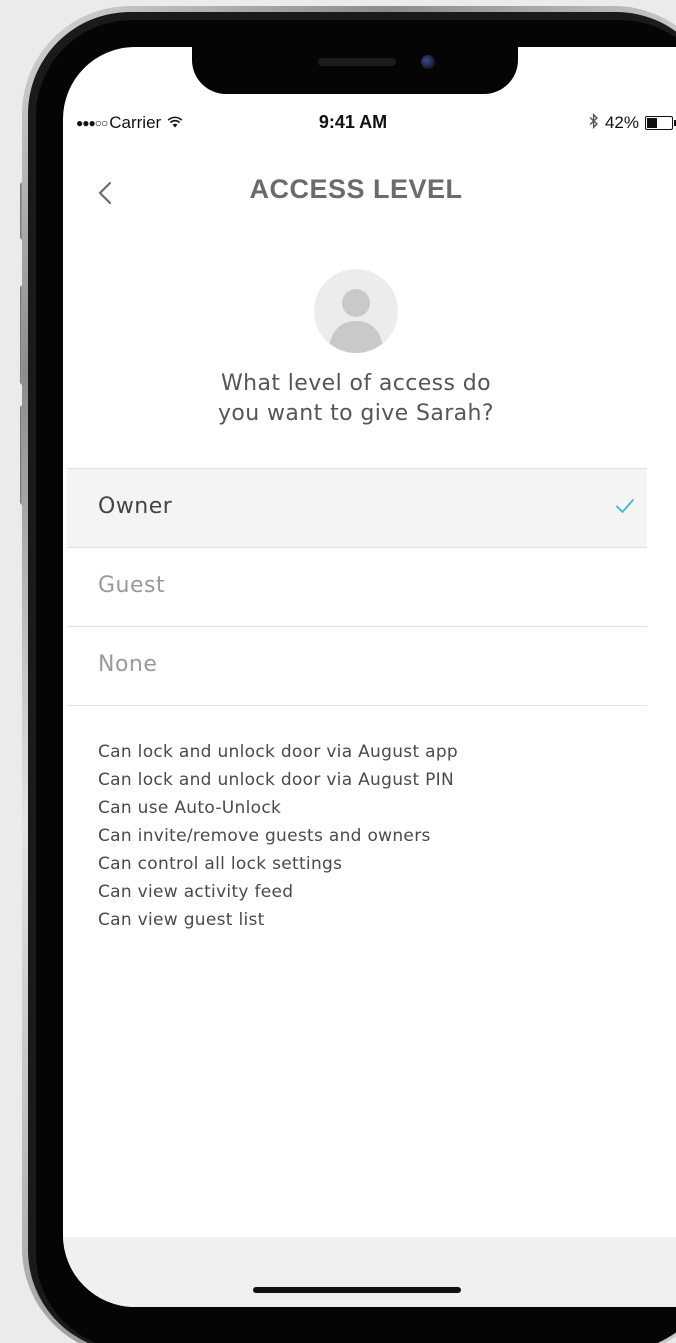  What do you see at coordinates (264, 836) in the screenshot?
I see `permission-item: Can invite/remove guests and owners` at bounding box center [264, 836].